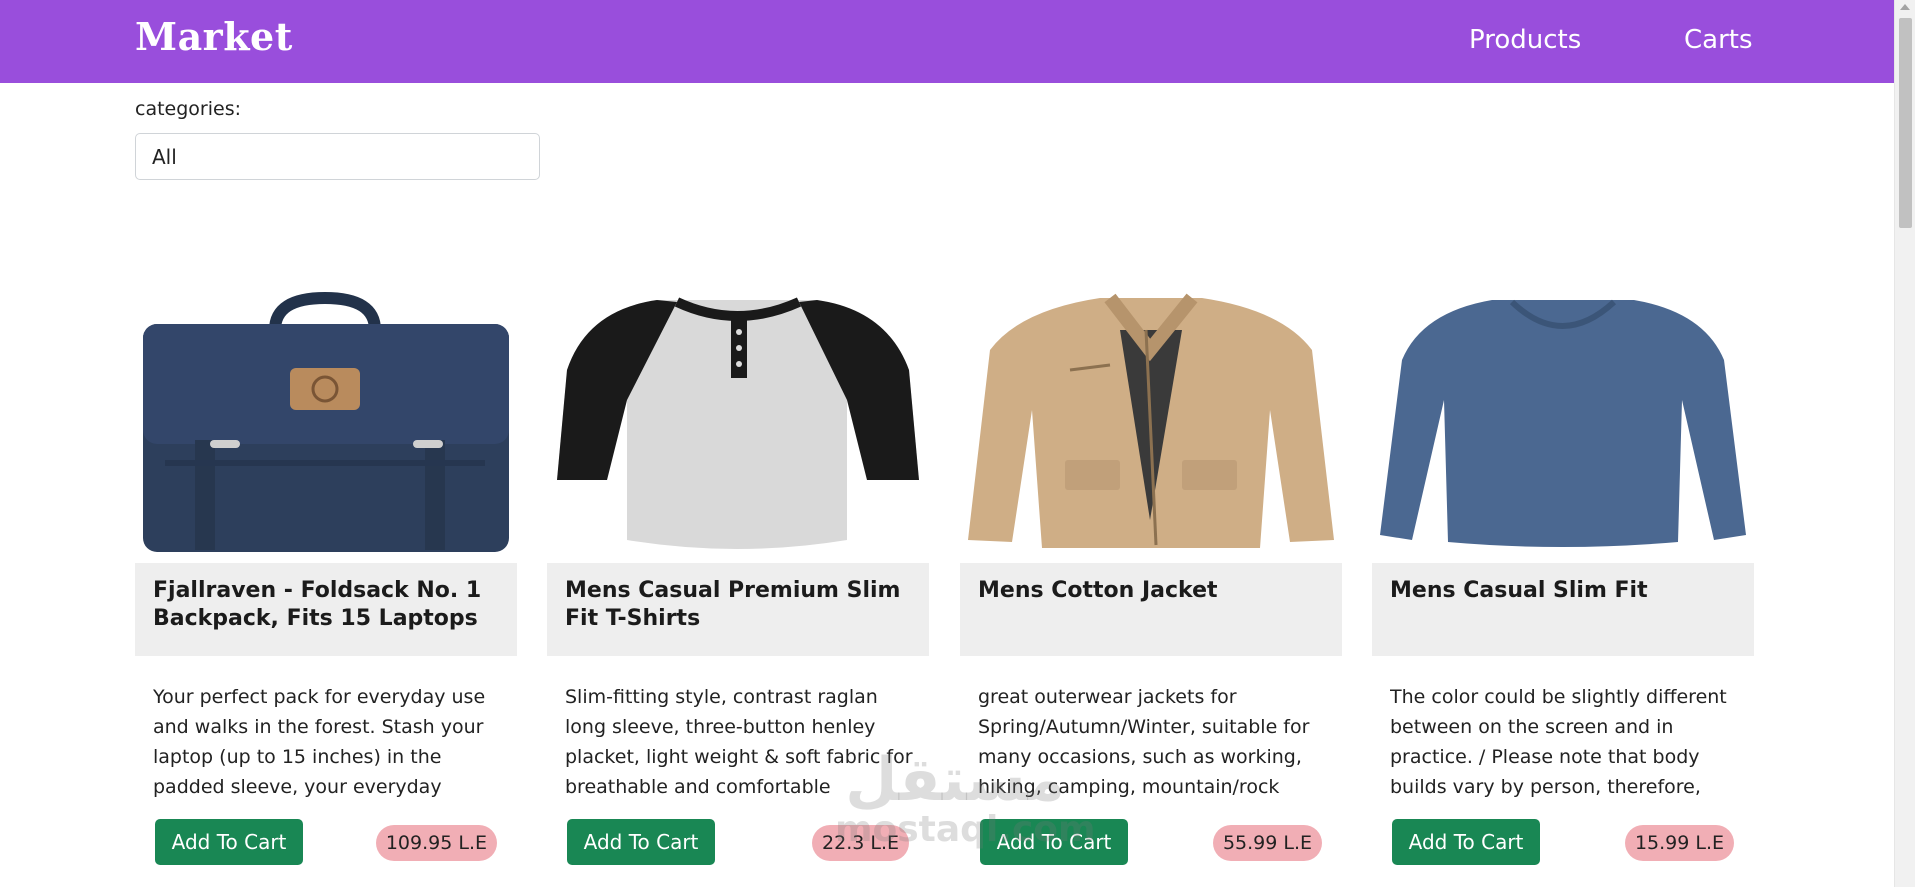  Describe the element at coordinates (1563, 609) in the screenshot. I see `product-title: Mens Casual Slim Fit` at that location.